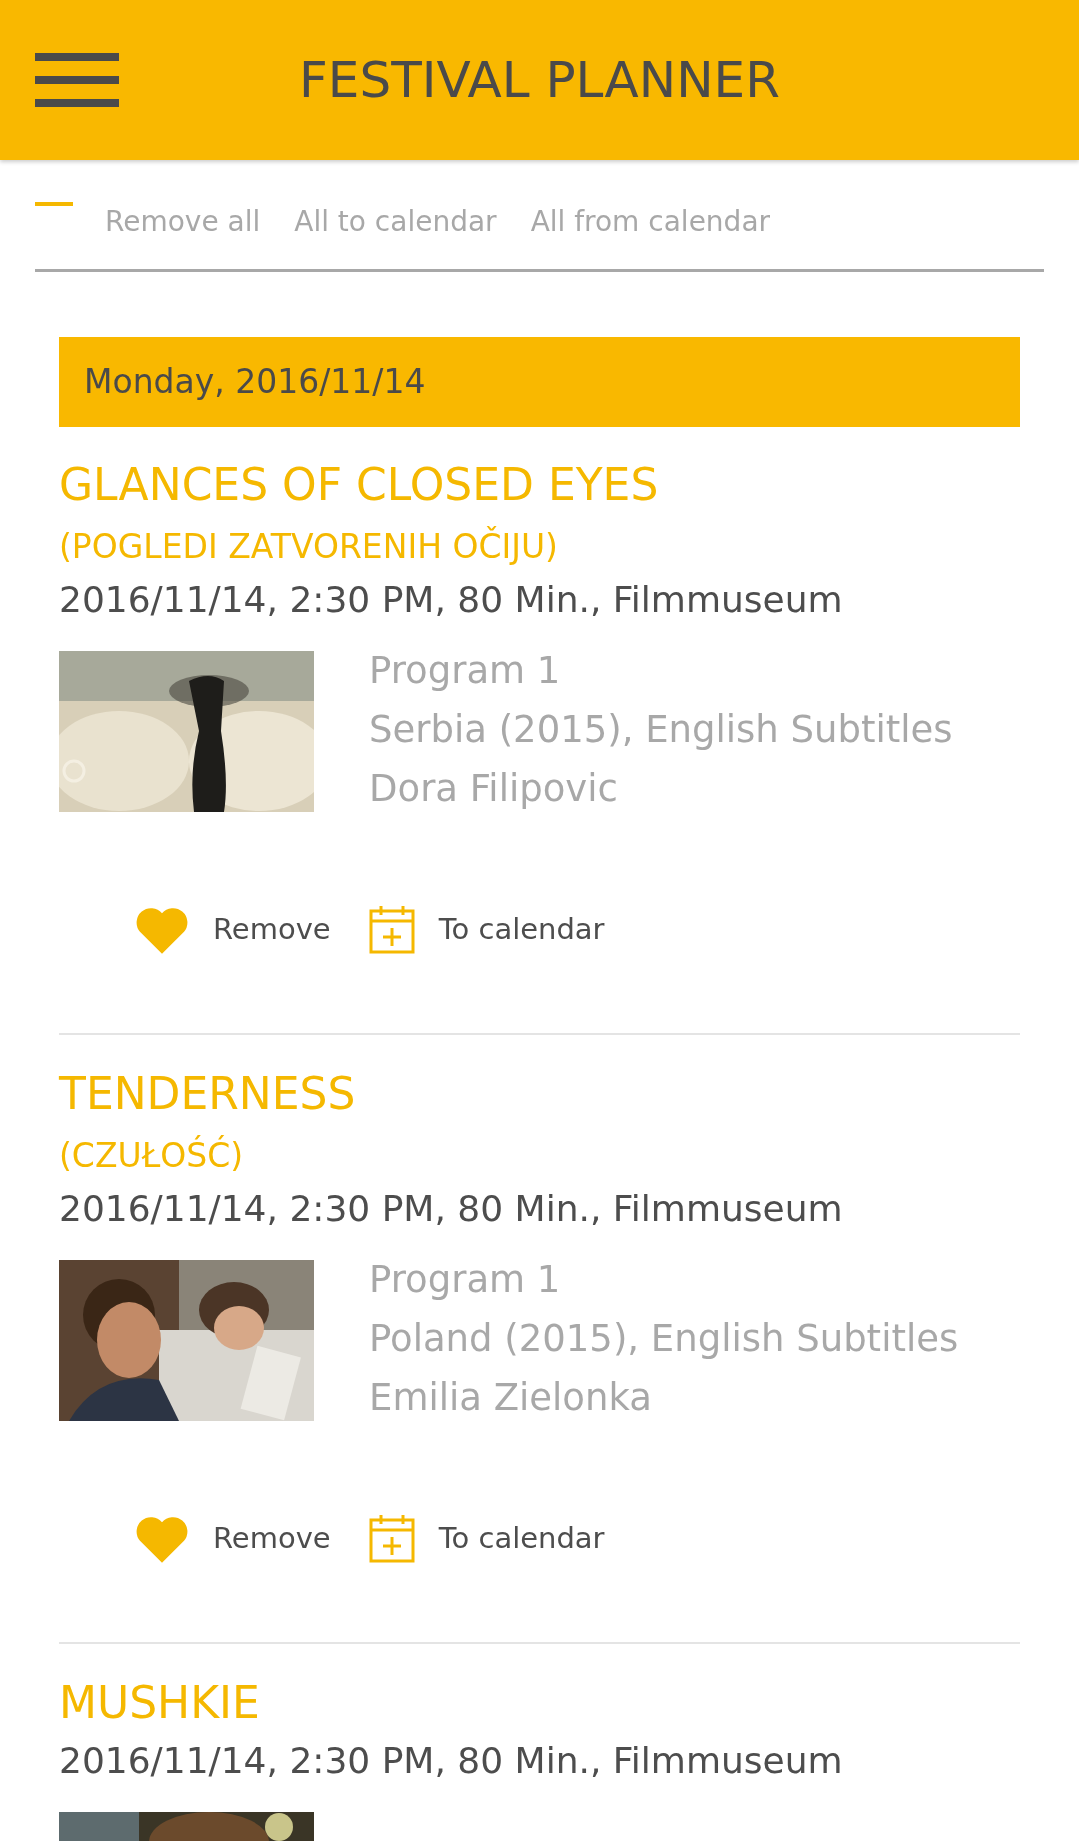 This screenshot has width=1079, height=1841. What do you see at coordinates (395, 221) in the screenshot?
I see `toolbar-action: All to calendar` at bounding box center [395, 221].